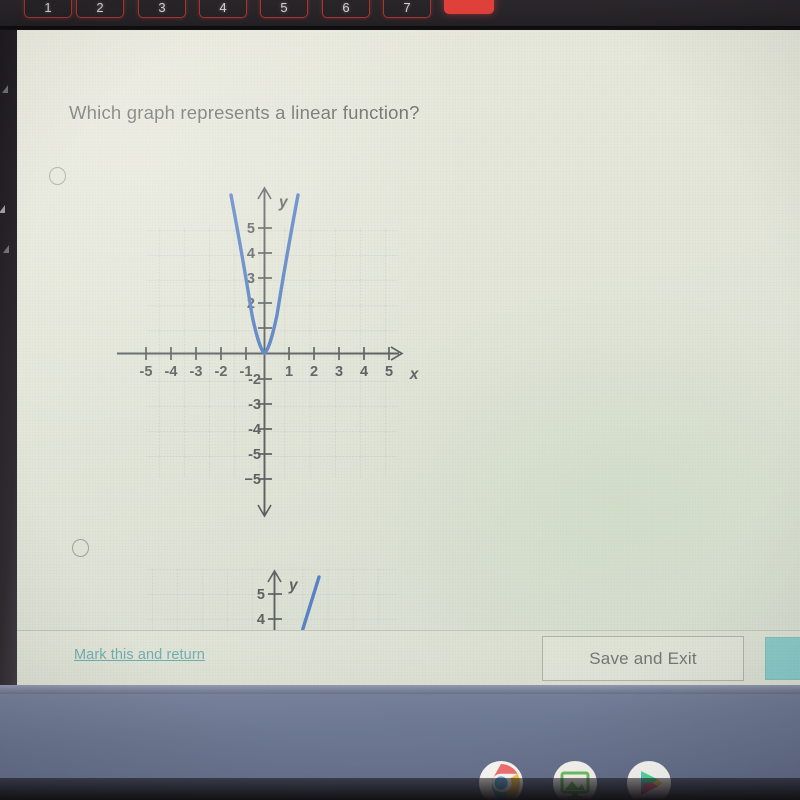  I want to click on ytick-4: 4, so click(251, 254).